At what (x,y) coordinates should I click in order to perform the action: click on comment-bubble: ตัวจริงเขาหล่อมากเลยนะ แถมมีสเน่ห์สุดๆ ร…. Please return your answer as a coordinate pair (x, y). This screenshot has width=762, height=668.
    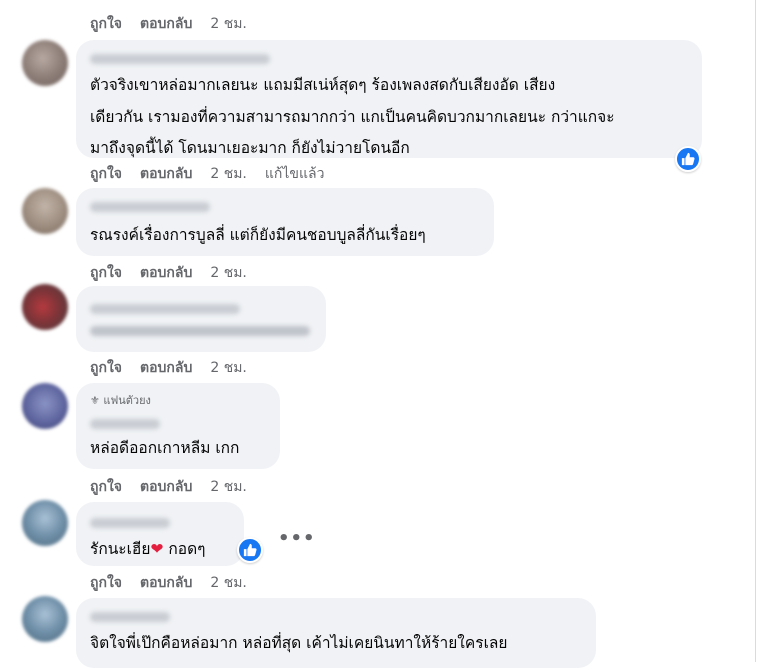
    Looking at the image, I should click on (389, 99).